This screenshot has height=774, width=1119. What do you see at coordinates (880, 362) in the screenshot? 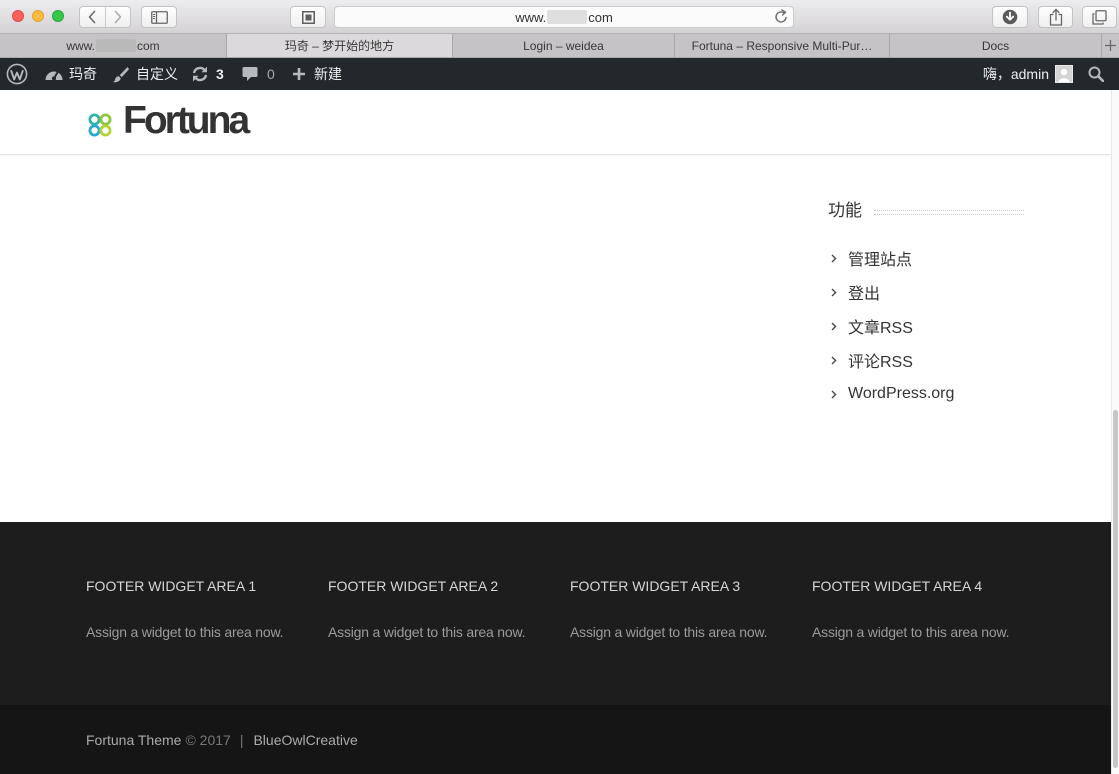
I see `sidebar-link-label: 评论RSS` at bounding box center [880, 362].